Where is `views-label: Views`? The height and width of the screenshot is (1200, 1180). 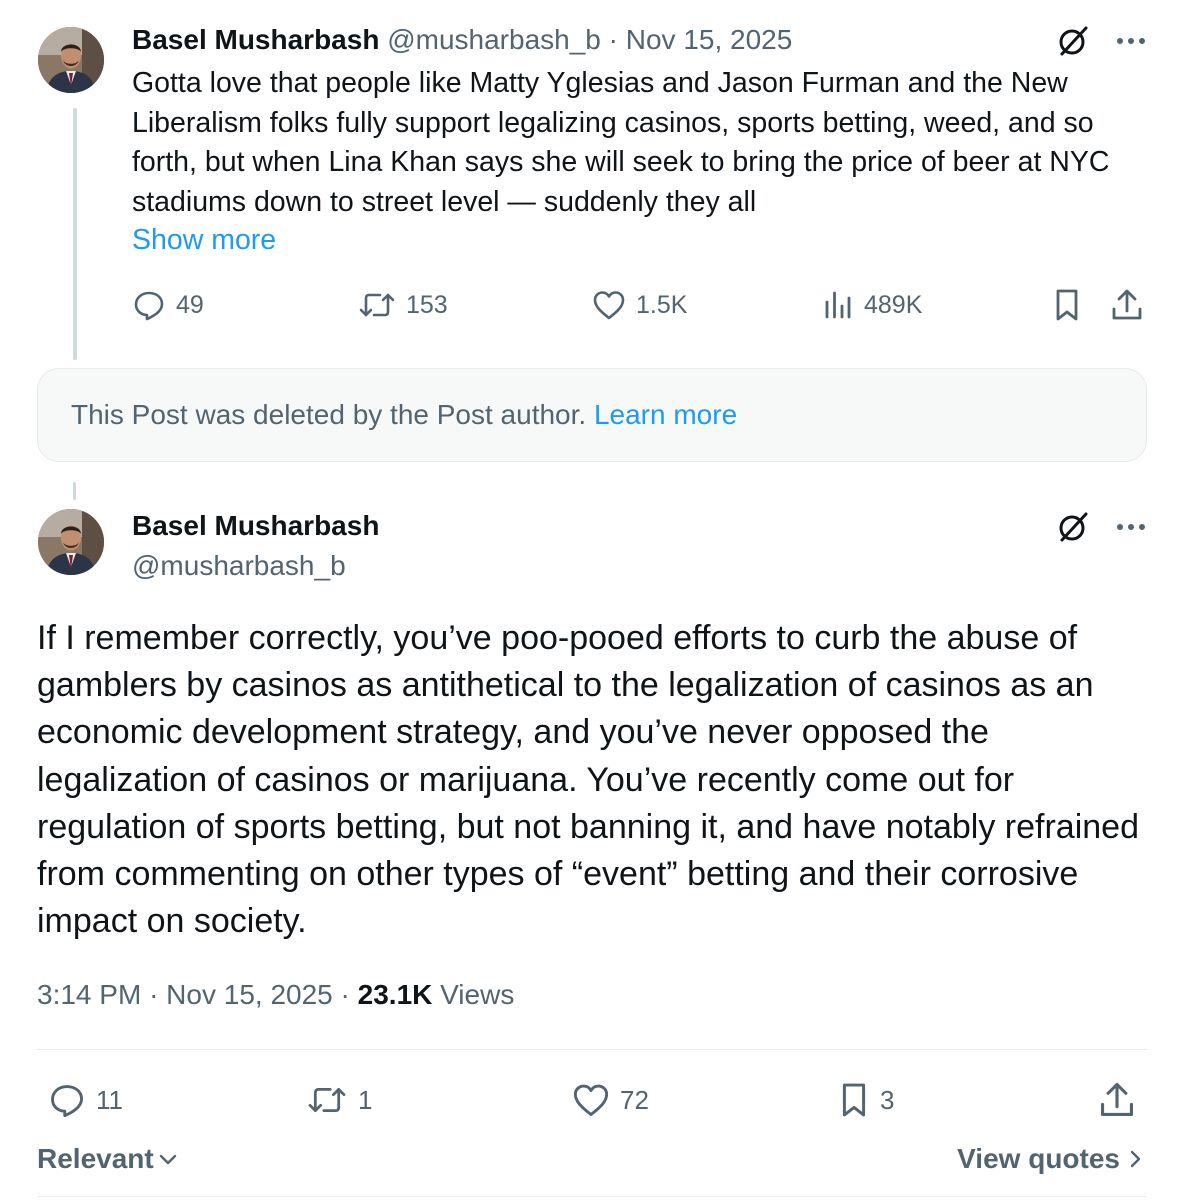 views-label: Views is located at coordinates (477, 994).